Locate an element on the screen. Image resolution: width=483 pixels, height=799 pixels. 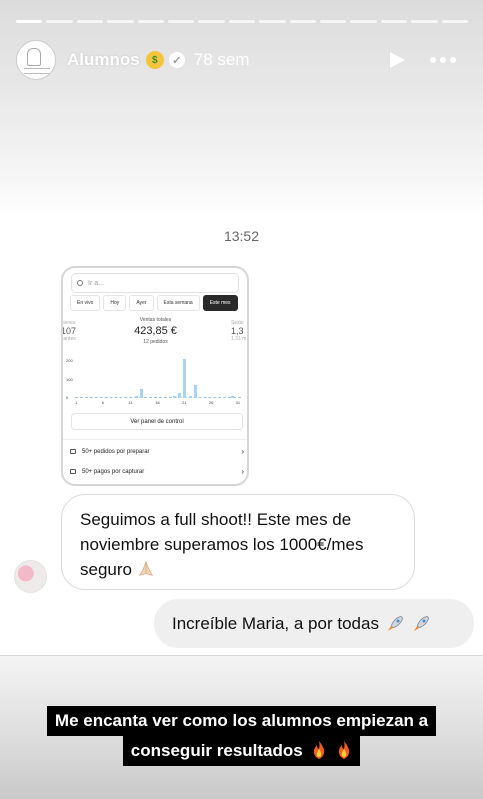
tab-hoy: Hoy is located at coordinates (115, 303).